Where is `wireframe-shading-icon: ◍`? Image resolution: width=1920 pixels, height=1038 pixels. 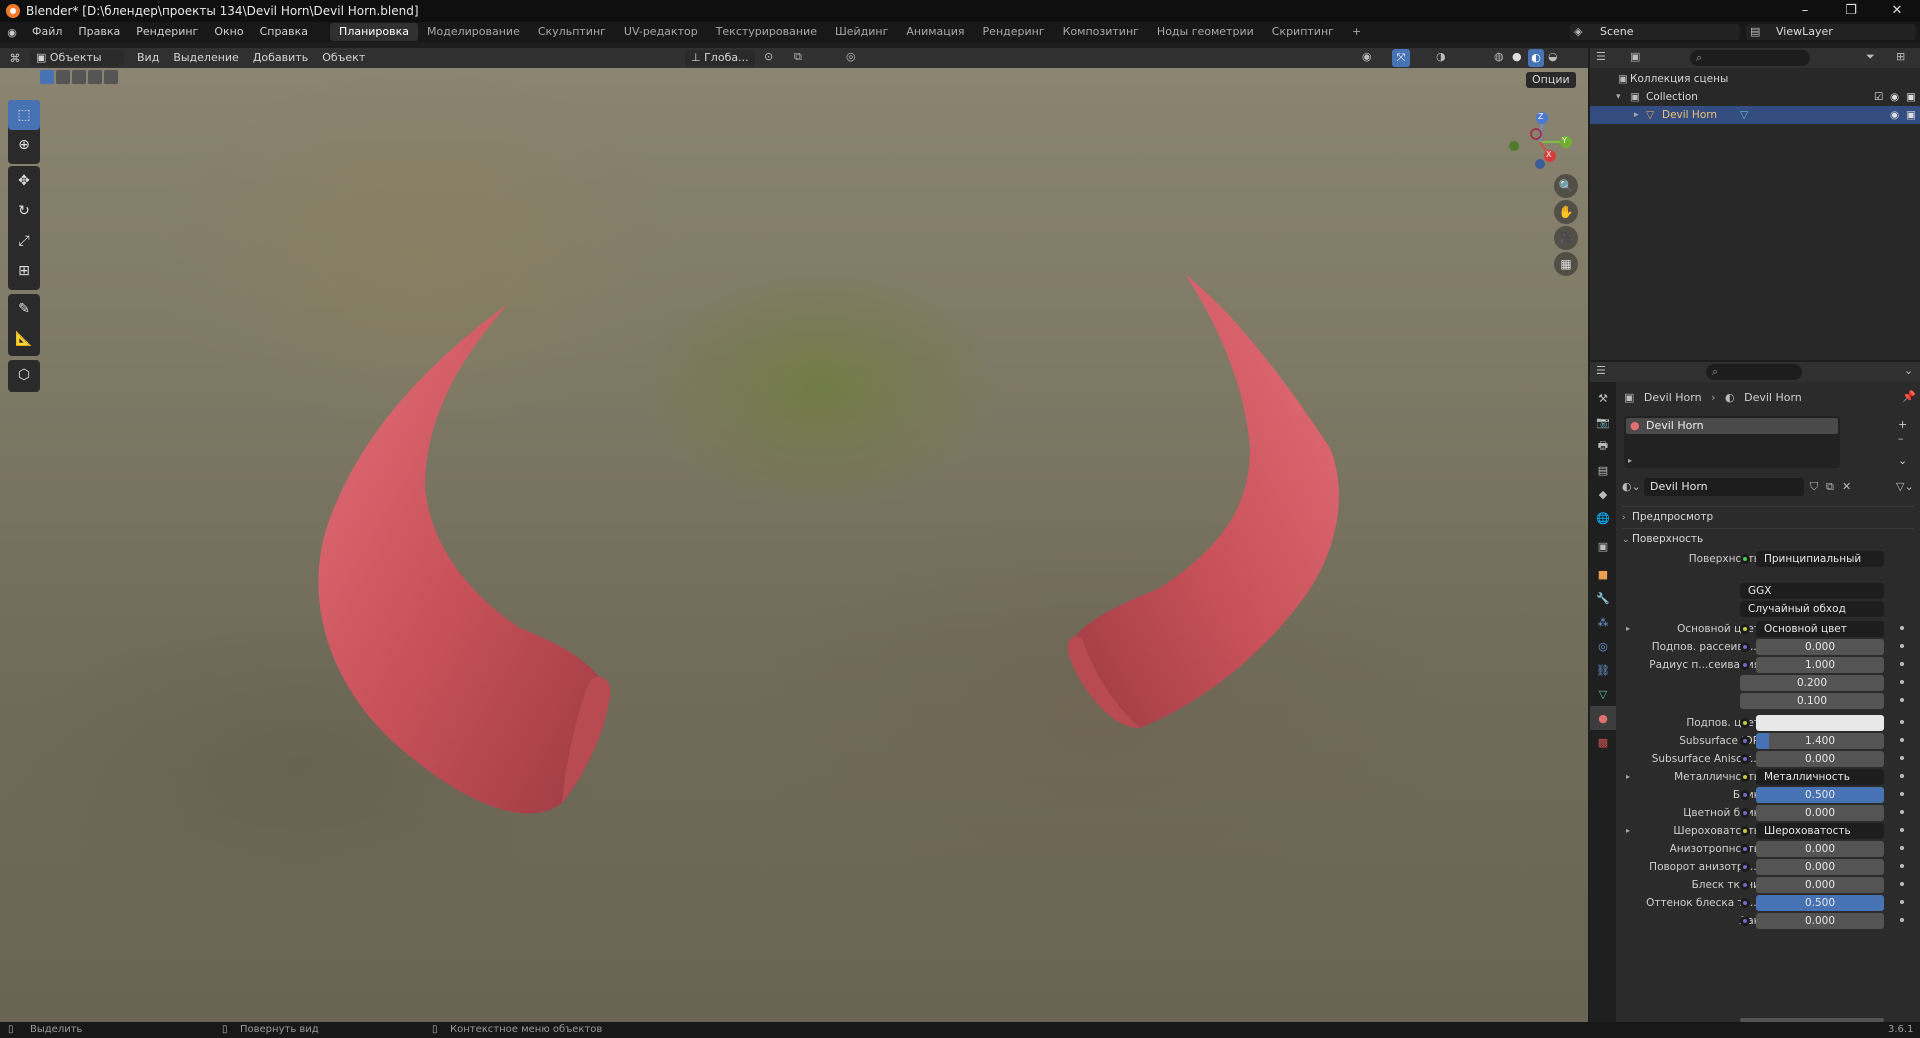 wireframe-shading-icon: ◍ is located at coordinates (1499, 56).